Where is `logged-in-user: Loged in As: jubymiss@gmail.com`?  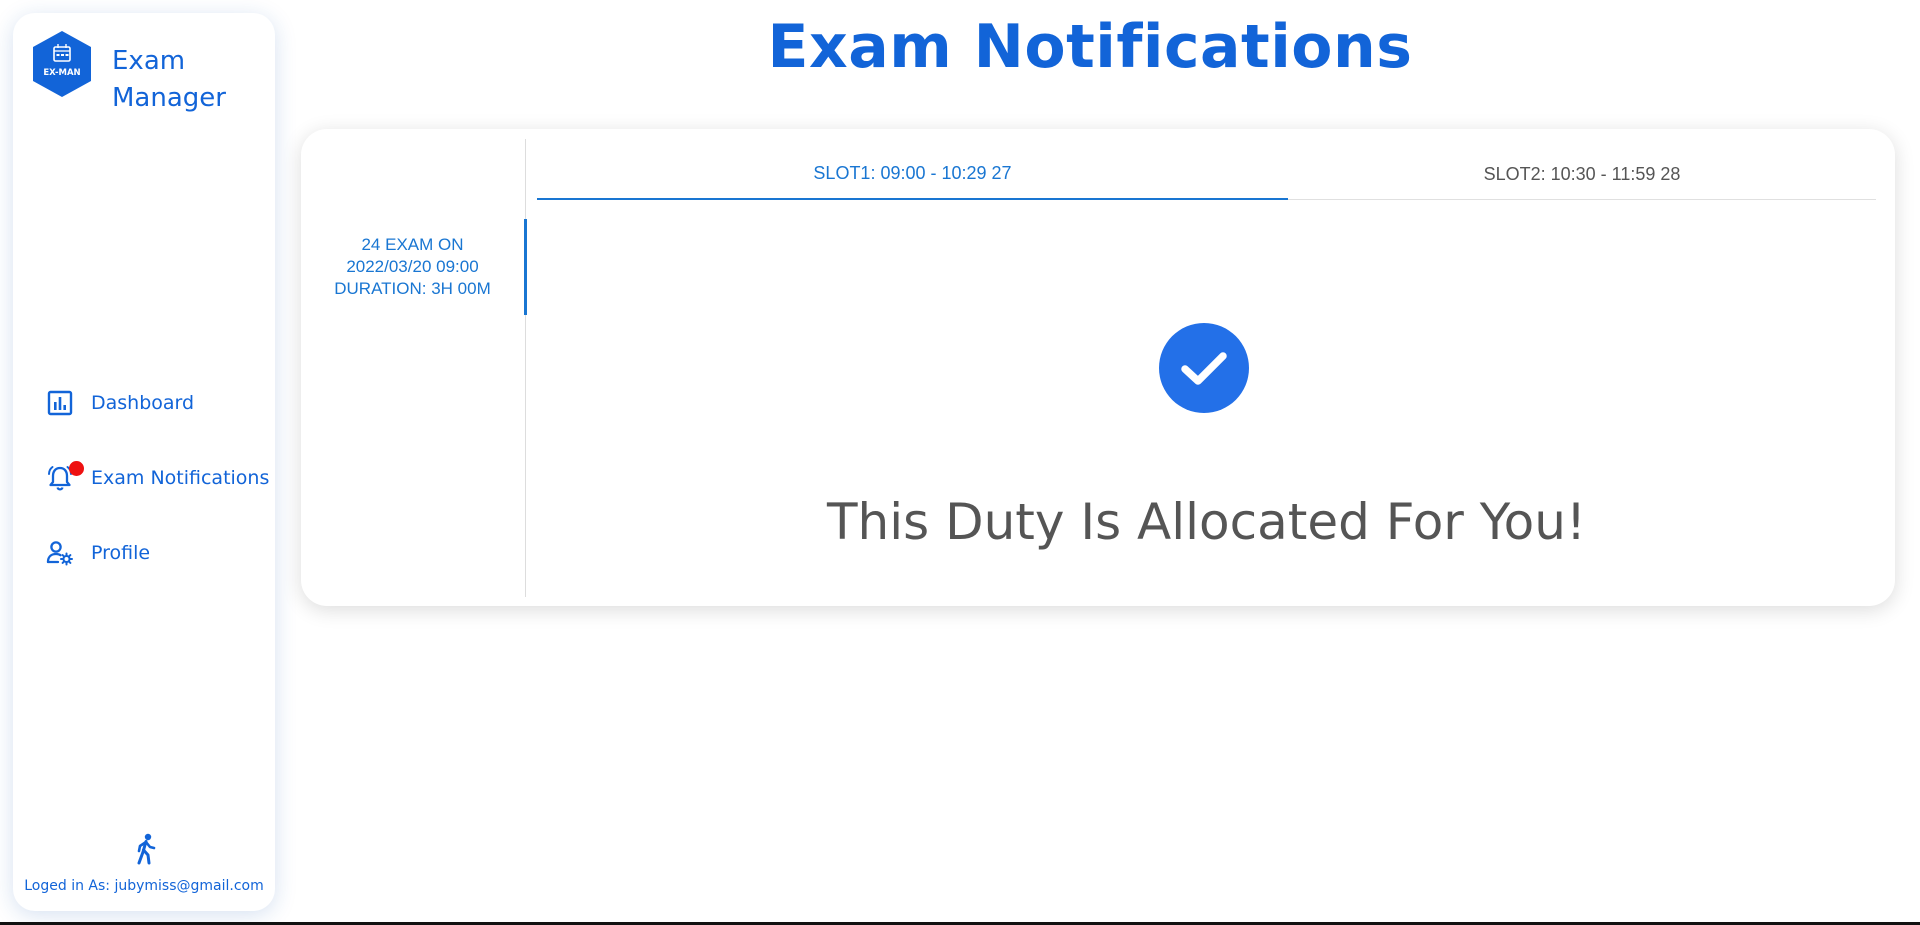
logged-in-user: Loged in As: jubymiss@gmail.com is located at coordinates (144, 886).